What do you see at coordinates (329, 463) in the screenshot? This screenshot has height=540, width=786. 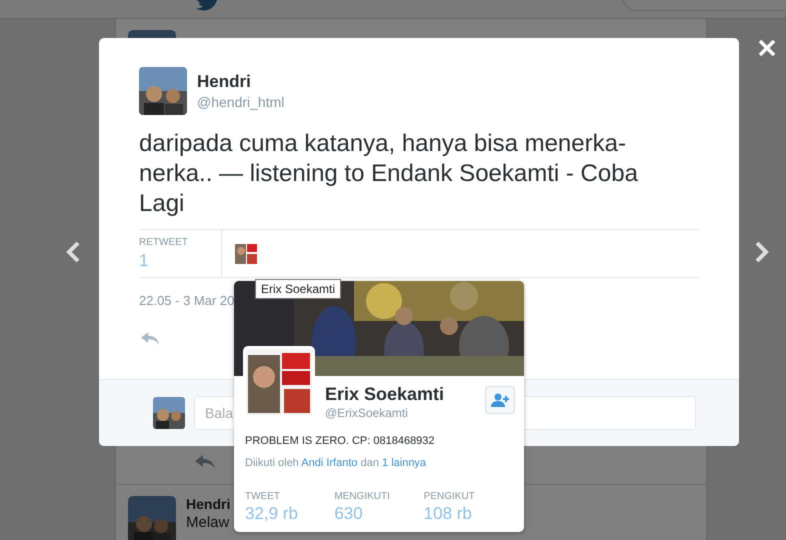 I see `profile-link: Andi Irfanto` at bounding box center [329, 463].